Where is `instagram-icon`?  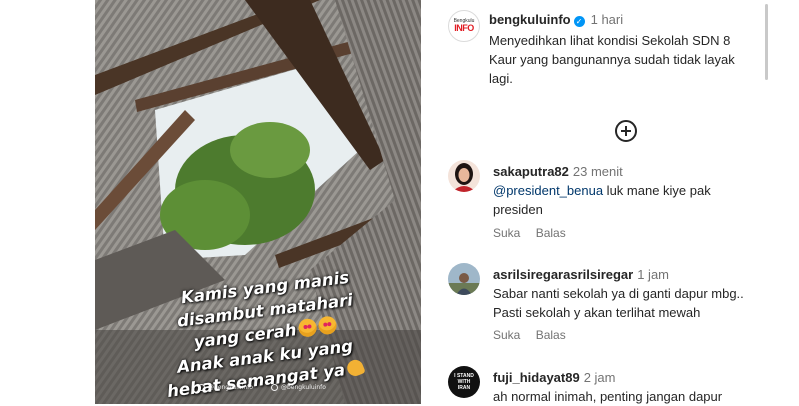
instagram-icon is located at coordinates (201, 387).